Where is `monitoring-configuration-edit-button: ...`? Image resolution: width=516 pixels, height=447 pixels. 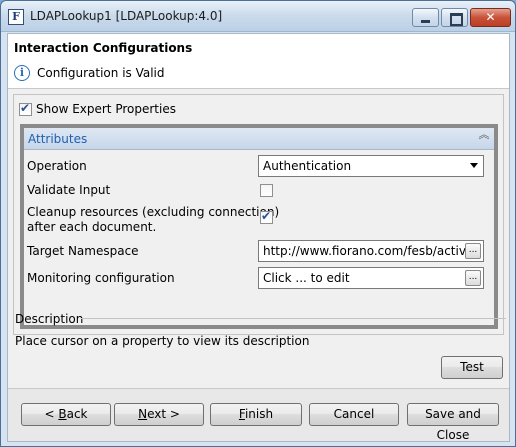
monitoring-configuration-edit-button: ... is located at coordinates (473, 278).